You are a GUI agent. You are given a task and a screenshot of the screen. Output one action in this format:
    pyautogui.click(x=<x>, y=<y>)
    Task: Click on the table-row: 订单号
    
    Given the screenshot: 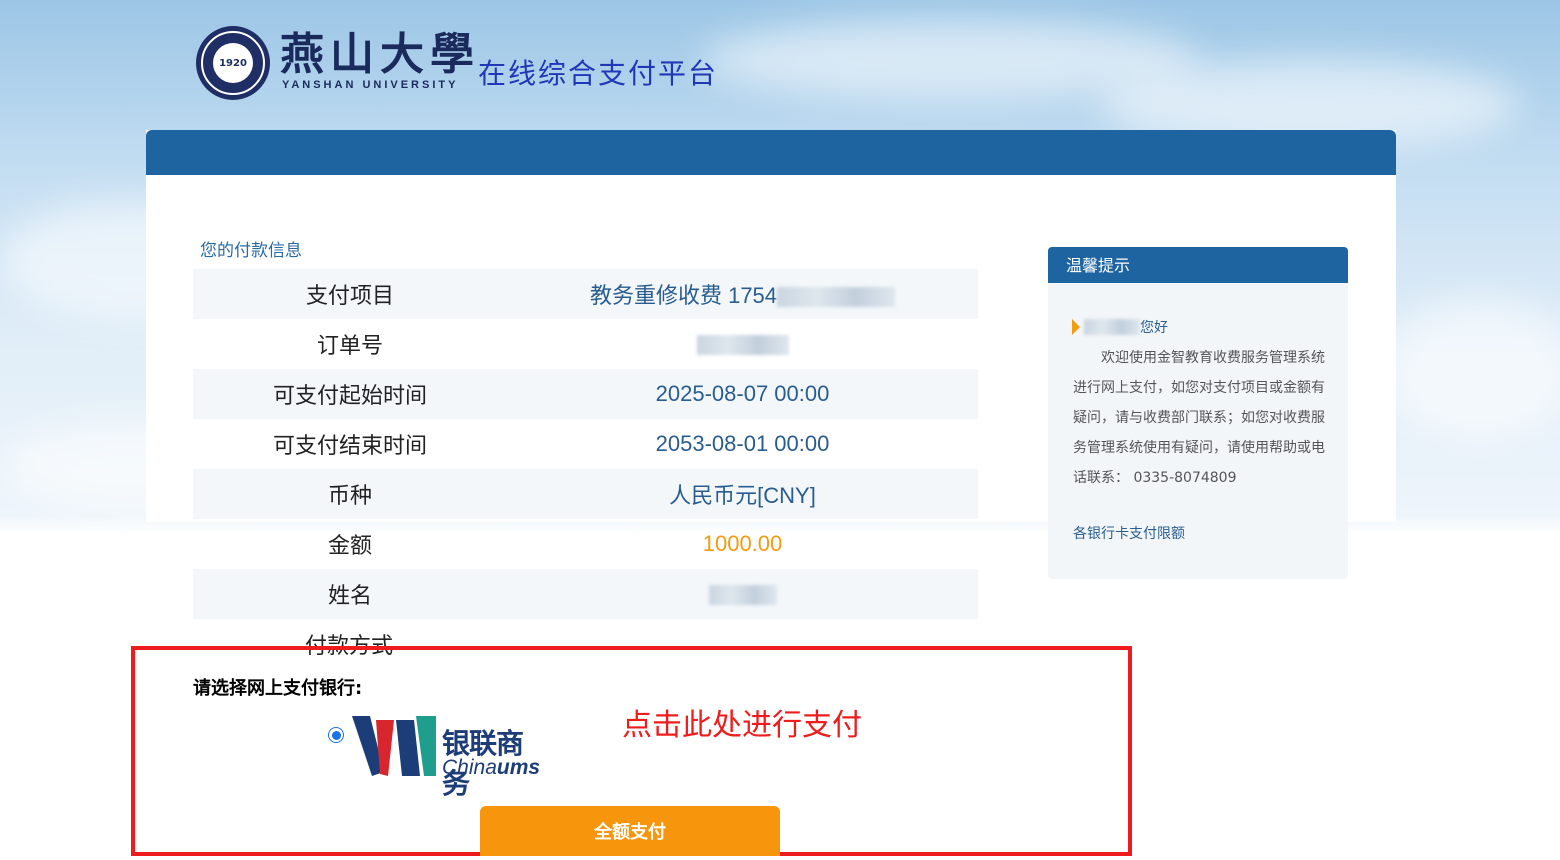 What is the action you would take?
    pyautogui.click(x=585, y=344)
    